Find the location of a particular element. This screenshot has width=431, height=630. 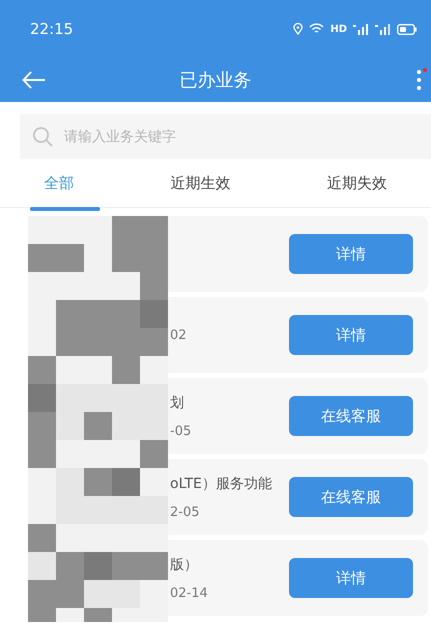

location-icon is located at coordinates (298, 29).